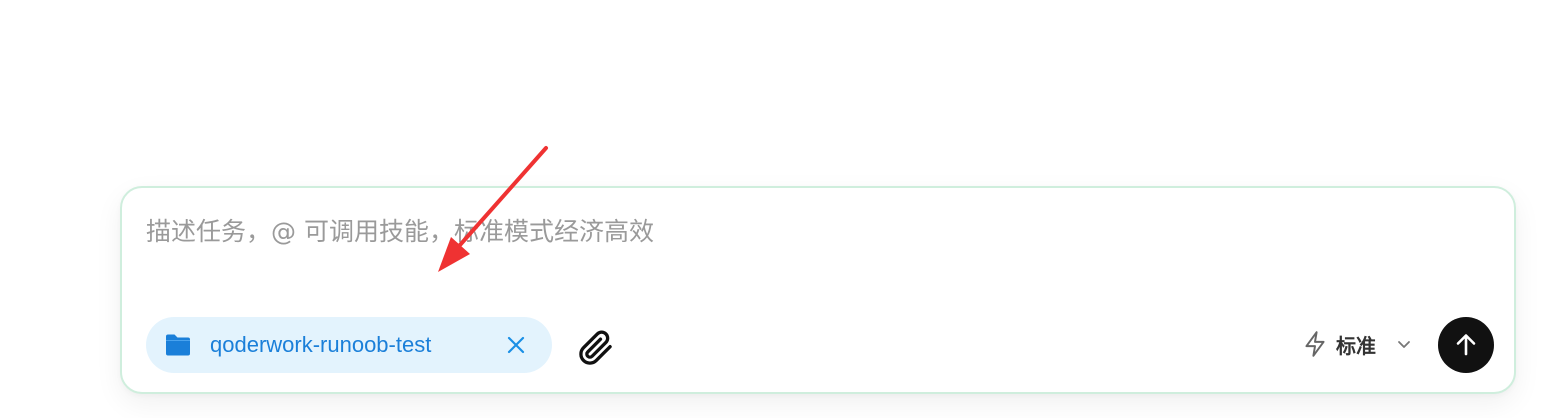 This screenshot has width=1550, height=418. I want to click on mode-select: 标准, so click(1357, 344).